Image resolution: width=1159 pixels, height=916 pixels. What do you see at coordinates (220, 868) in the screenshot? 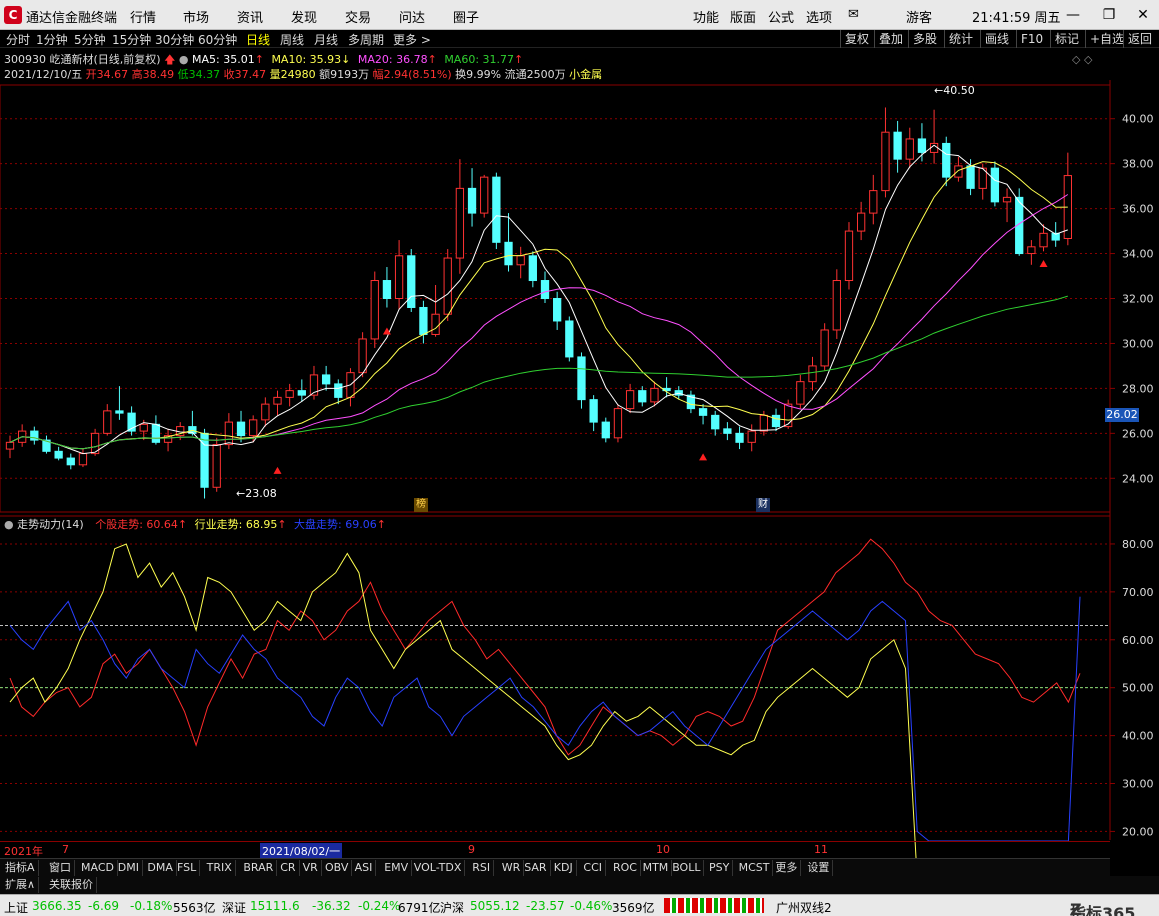
I see `indicator-tab-6: TRIX` at bounding box center [220, 868].